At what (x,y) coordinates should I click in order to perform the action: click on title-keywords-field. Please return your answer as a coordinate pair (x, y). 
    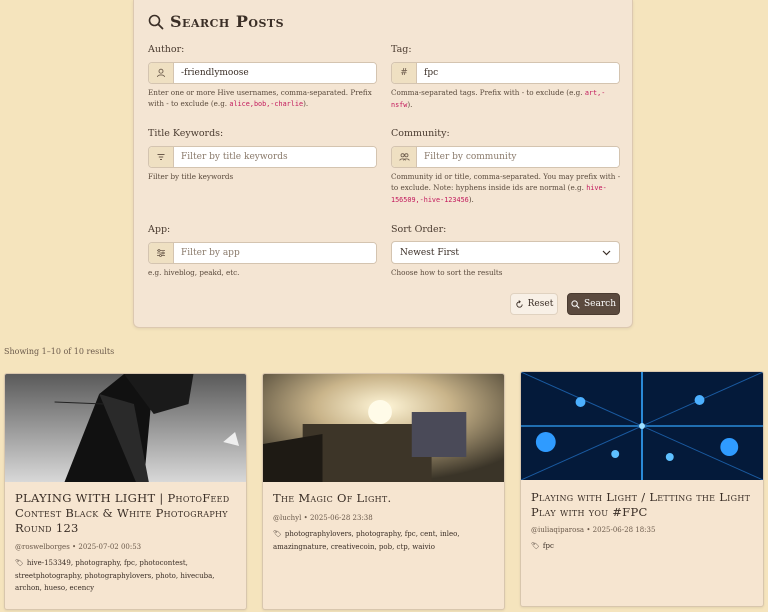
    Looking at the image, I should click on (262, 157).